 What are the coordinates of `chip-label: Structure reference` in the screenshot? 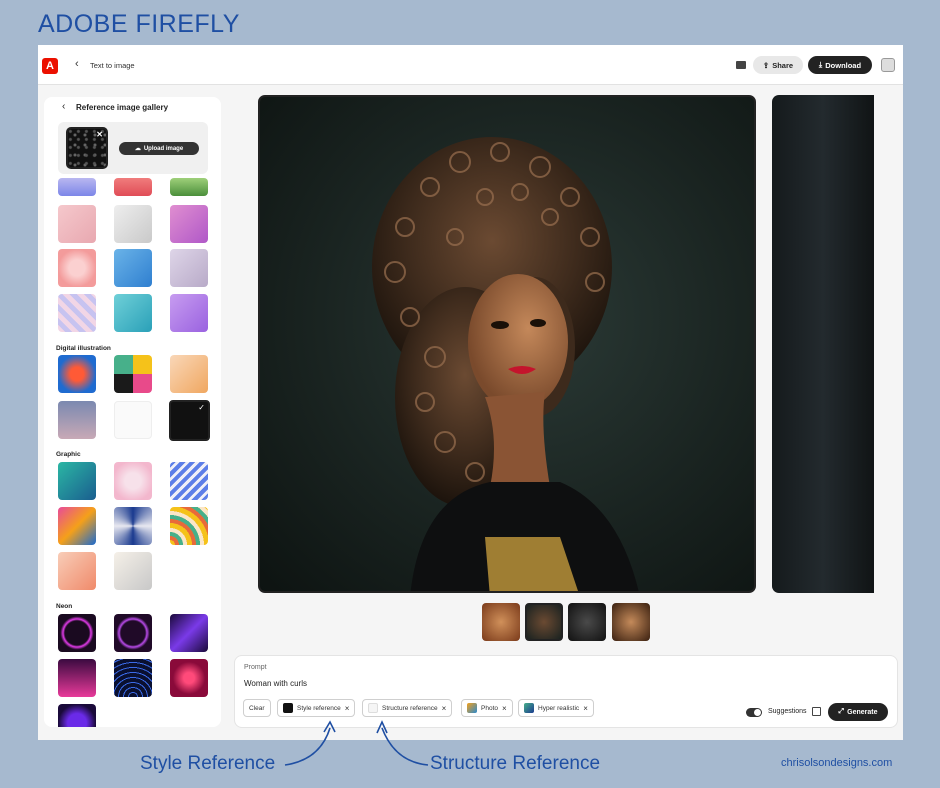 It's located at (410, 708).